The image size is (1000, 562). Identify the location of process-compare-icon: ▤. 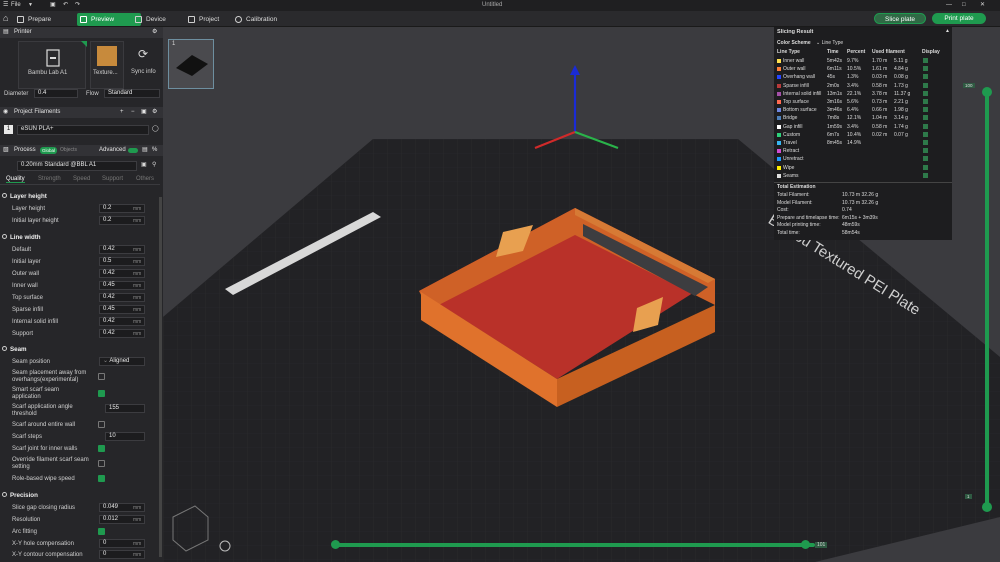
(145, 150).